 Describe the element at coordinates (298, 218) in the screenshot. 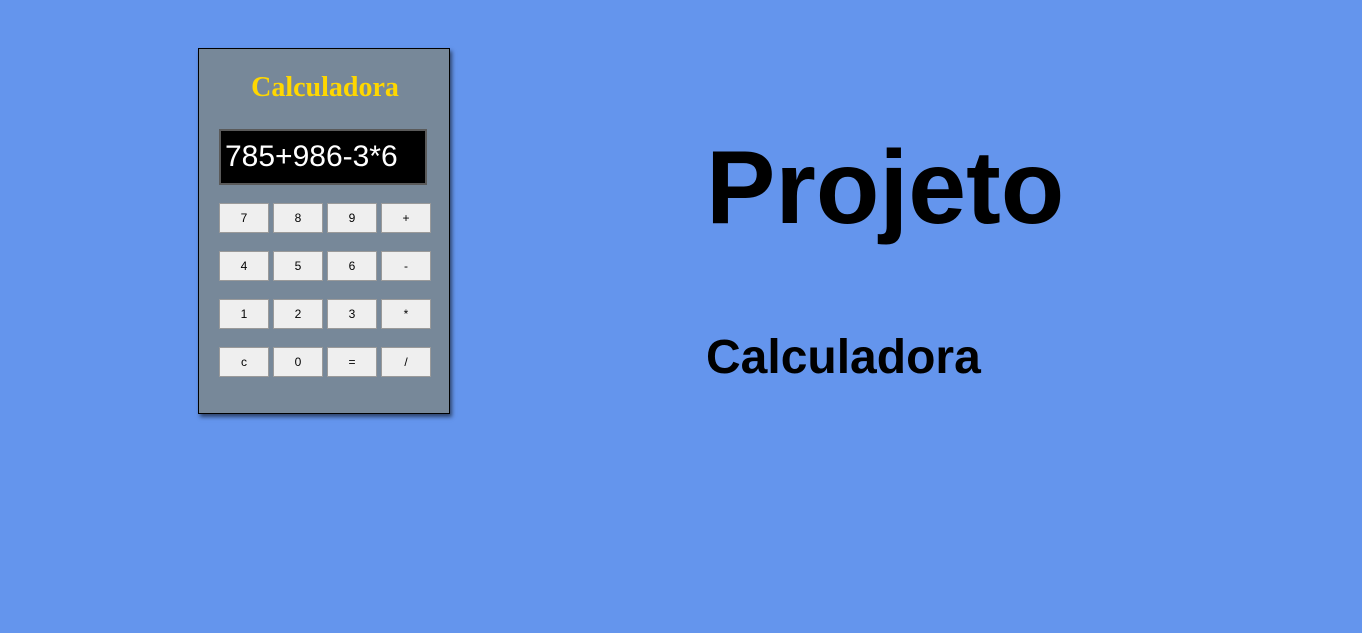

I see `key-8-button: 8` at that location.